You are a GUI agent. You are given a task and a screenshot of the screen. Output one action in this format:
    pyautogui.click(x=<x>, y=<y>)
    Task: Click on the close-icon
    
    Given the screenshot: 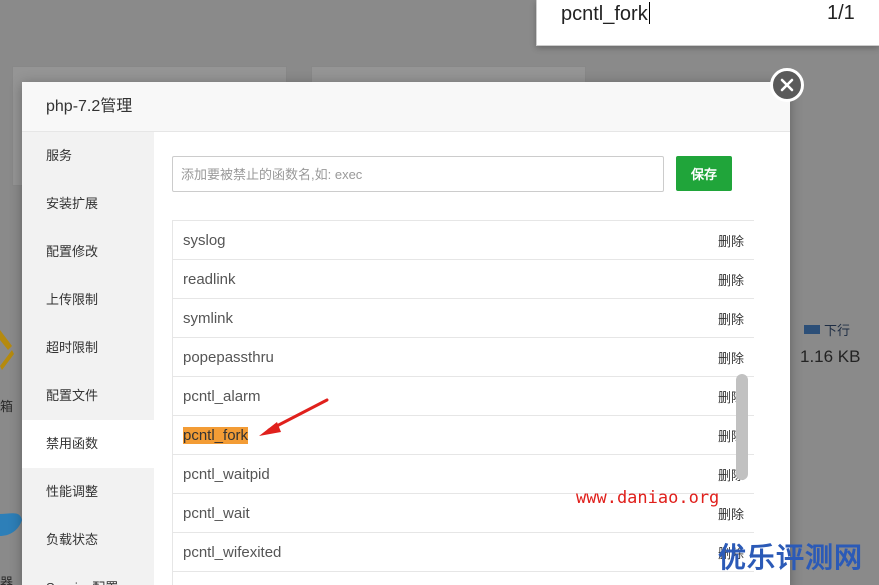 What is the action you would take?
    pyautogui.click(x=787, y=85)
    